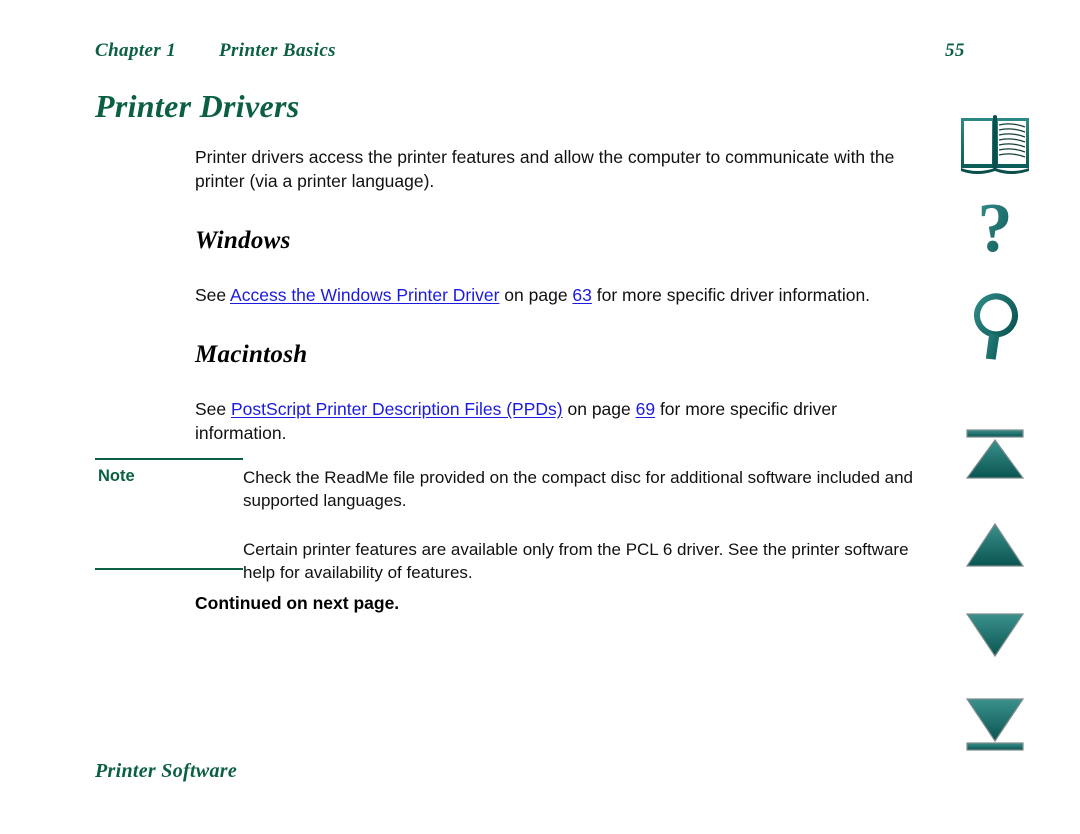  What do you see at coordinates (169, 459) in the screenshot?
I see `note-rule-top` at bounding box center [169, 459].